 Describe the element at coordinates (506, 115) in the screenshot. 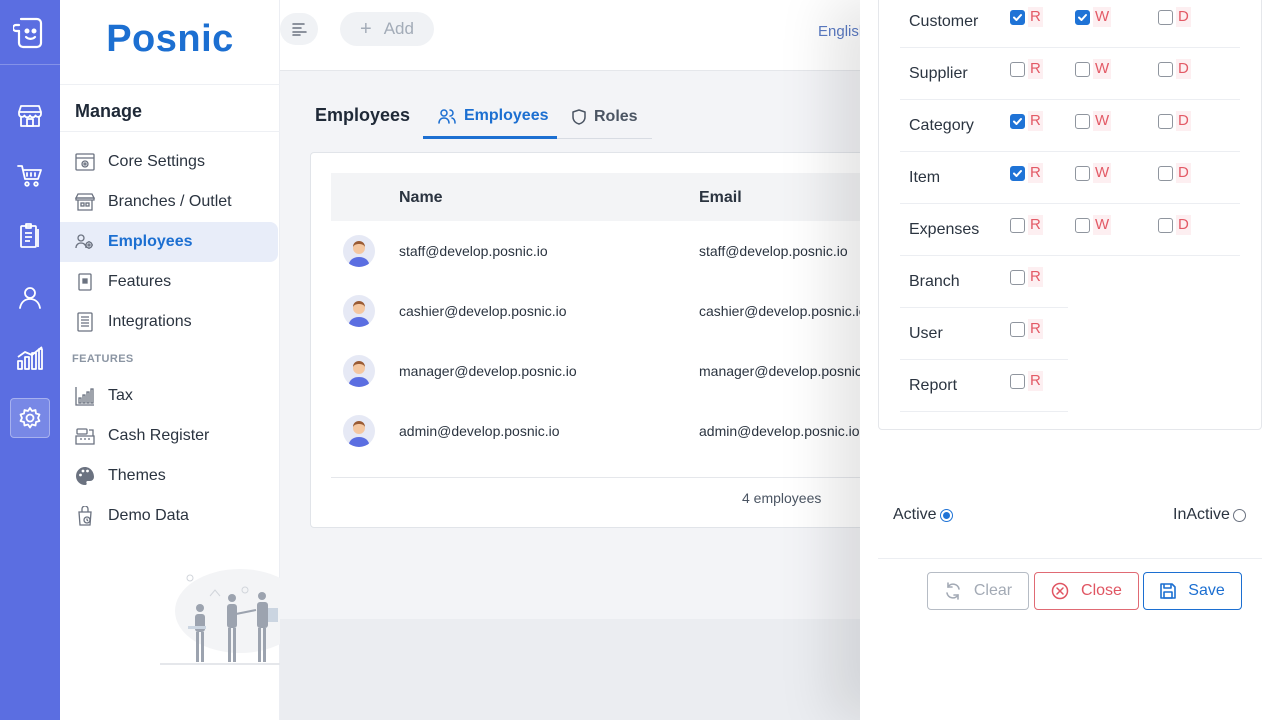

I see `tab-label: Employees` at that location.